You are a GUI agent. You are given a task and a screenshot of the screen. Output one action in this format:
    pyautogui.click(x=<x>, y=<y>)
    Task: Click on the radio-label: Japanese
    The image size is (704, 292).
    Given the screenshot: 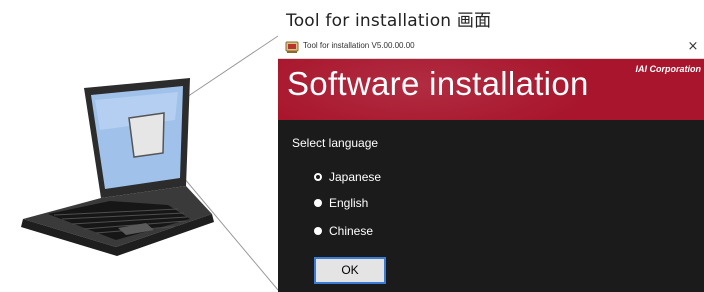 What is the action you would take?
    pyautogui.click(x=355, y=177)
    